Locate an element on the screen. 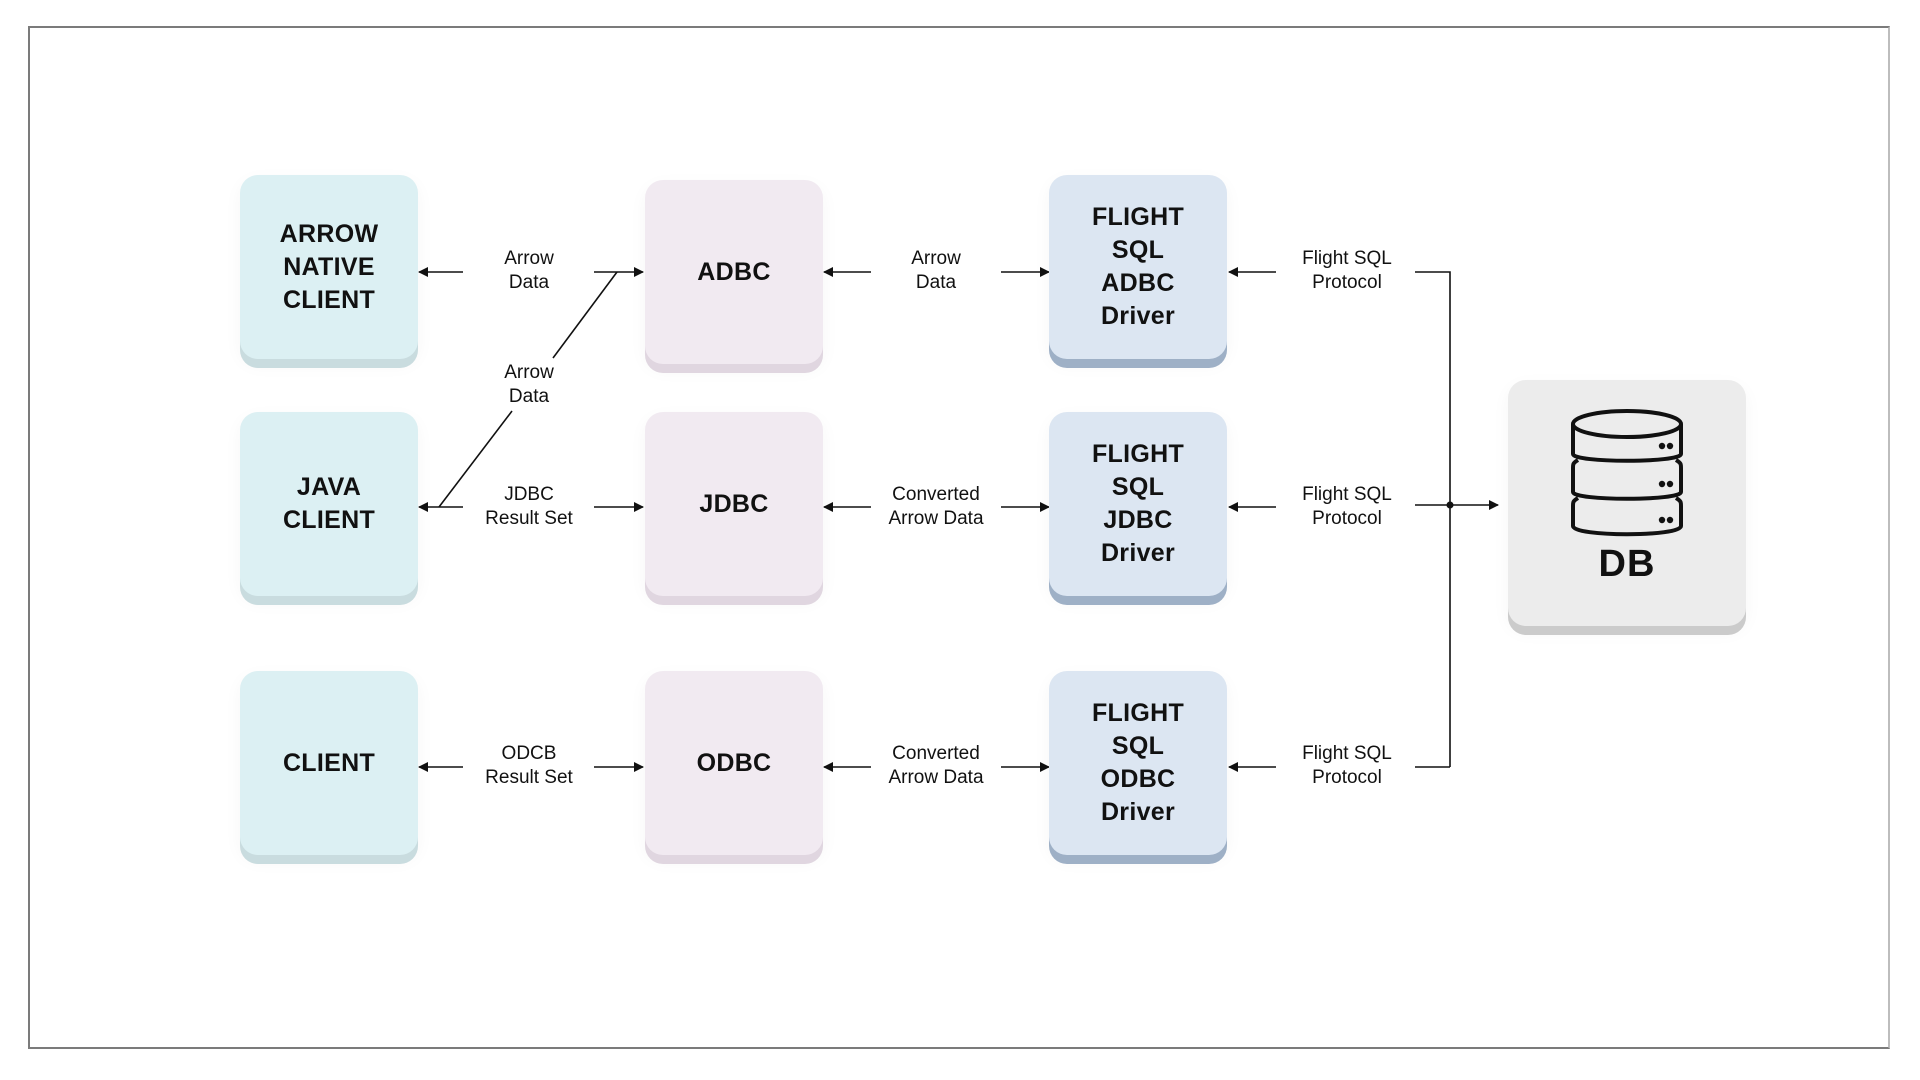 The image size is (1920, 1080). node-odbc: ODBC is located at coordinates (734, 763).